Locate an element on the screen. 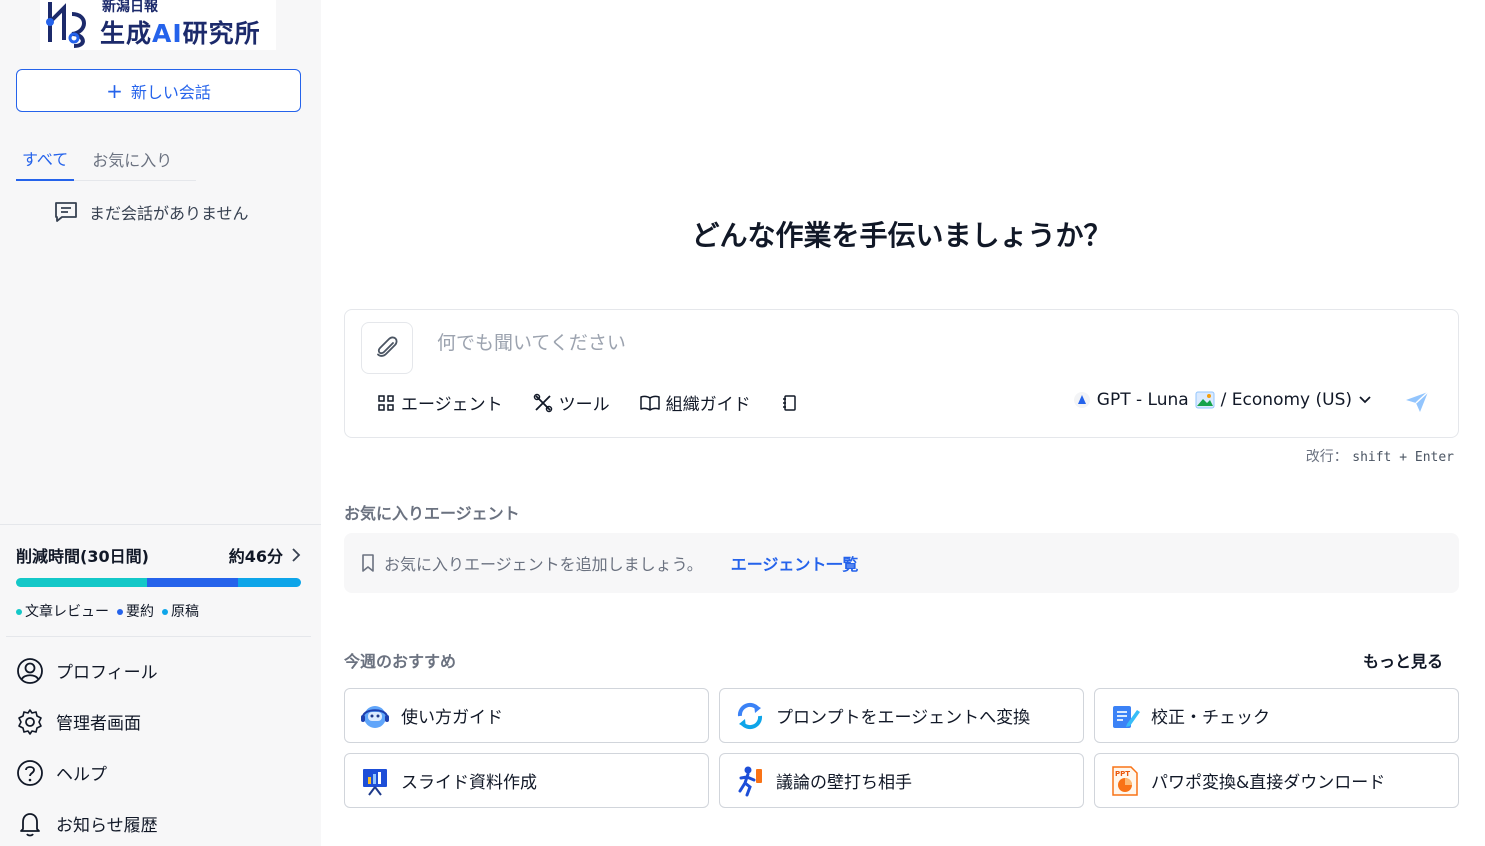 This screenshot has width=1485, height=846. favorites-empty-text: お気に入りエージェントを追加しましょう。 is located at coordinates (543, 564).